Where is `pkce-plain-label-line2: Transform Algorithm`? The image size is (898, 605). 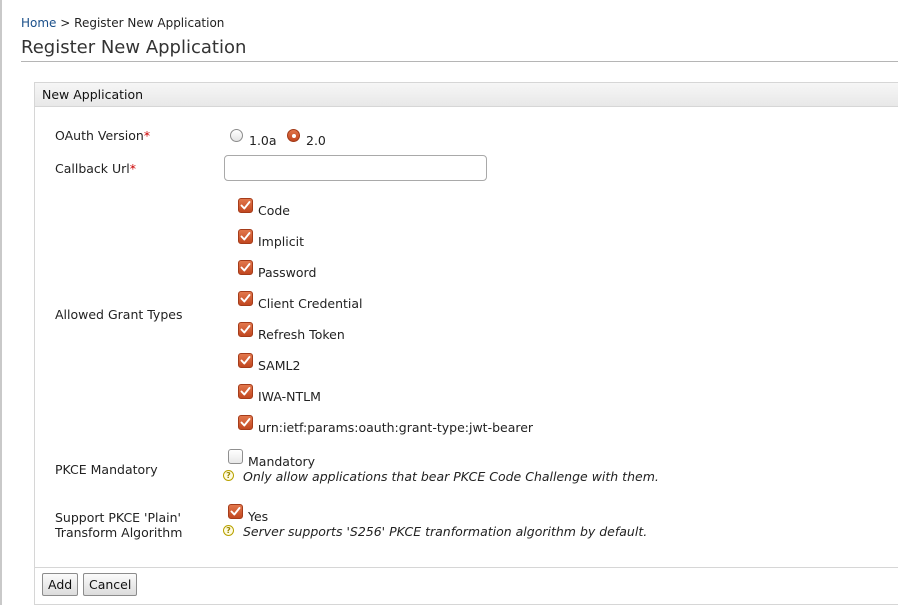
pkce-plain-label-line2: Transform Algorithm is located at coordinates (119, 532).